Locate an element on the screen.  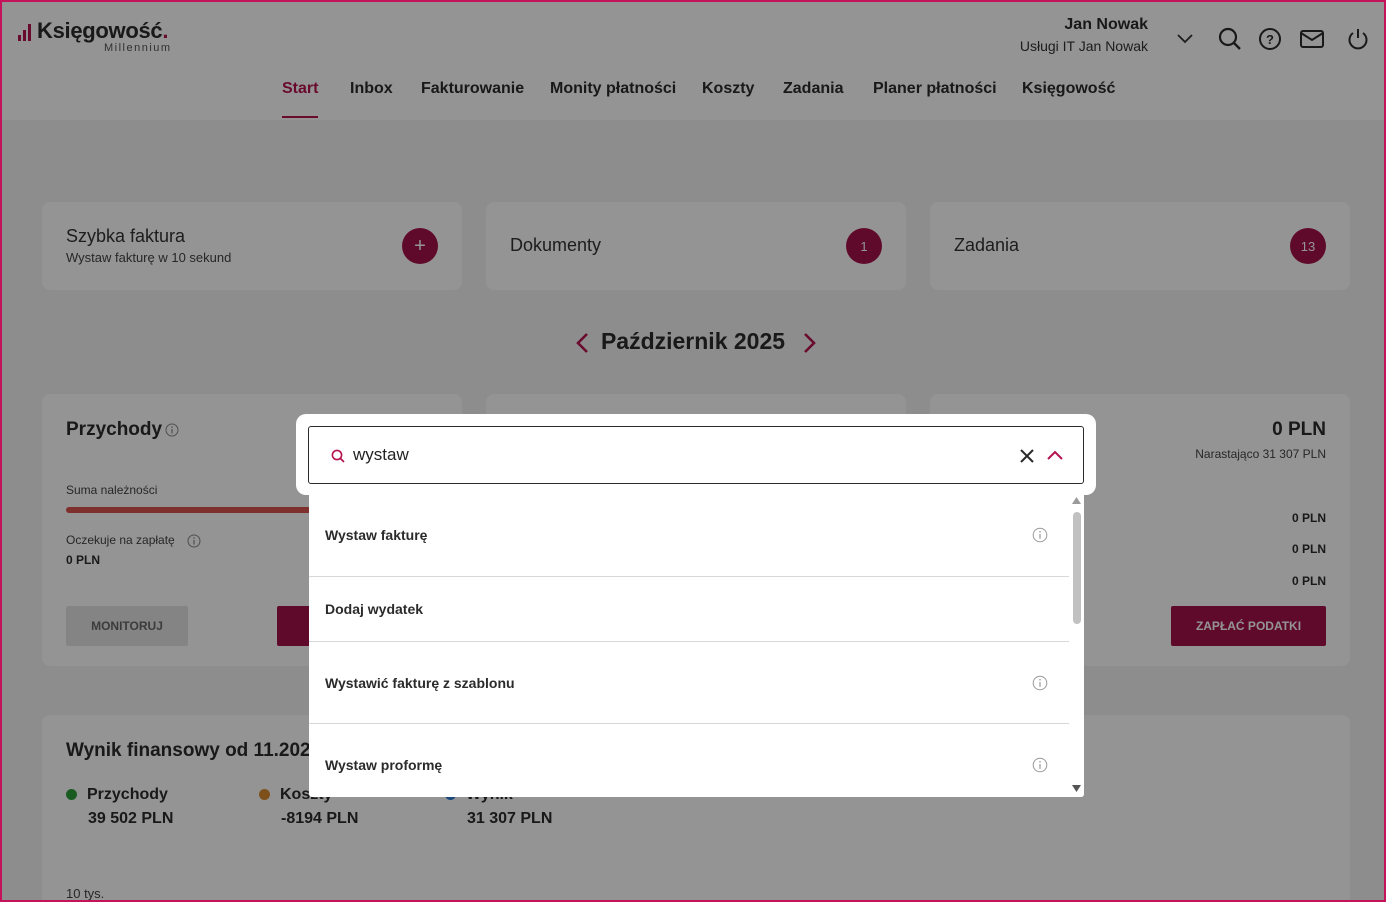
search-box is located at coordinates (696, 455).